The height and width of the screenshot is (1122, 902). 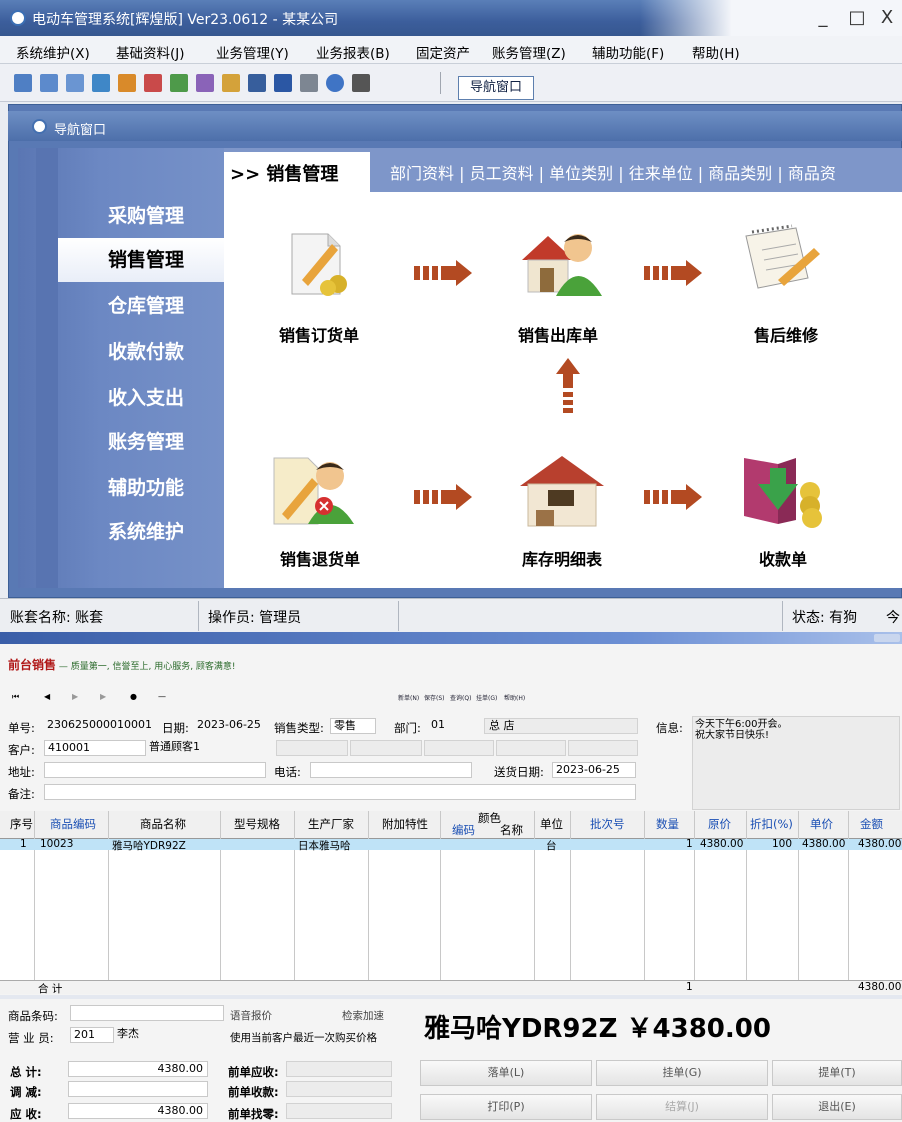 I want to click on users-icon, so click(x=179, y=83).